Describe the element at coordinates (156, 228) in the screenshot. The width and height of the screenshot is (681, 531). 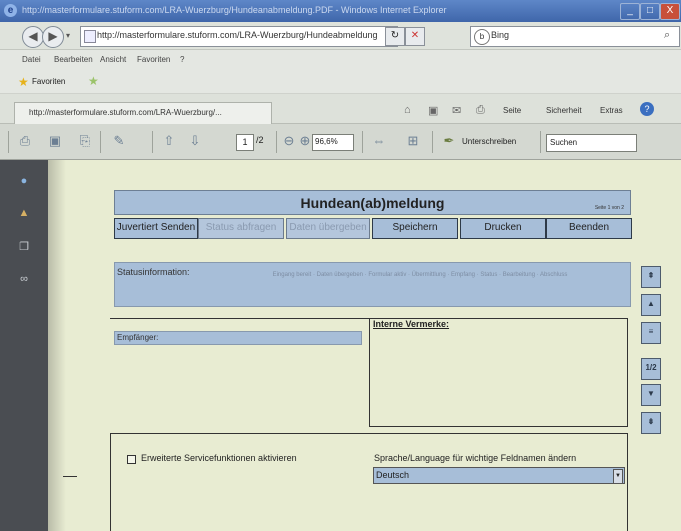
I see `send-button: Juvertiert Senden` at that location.